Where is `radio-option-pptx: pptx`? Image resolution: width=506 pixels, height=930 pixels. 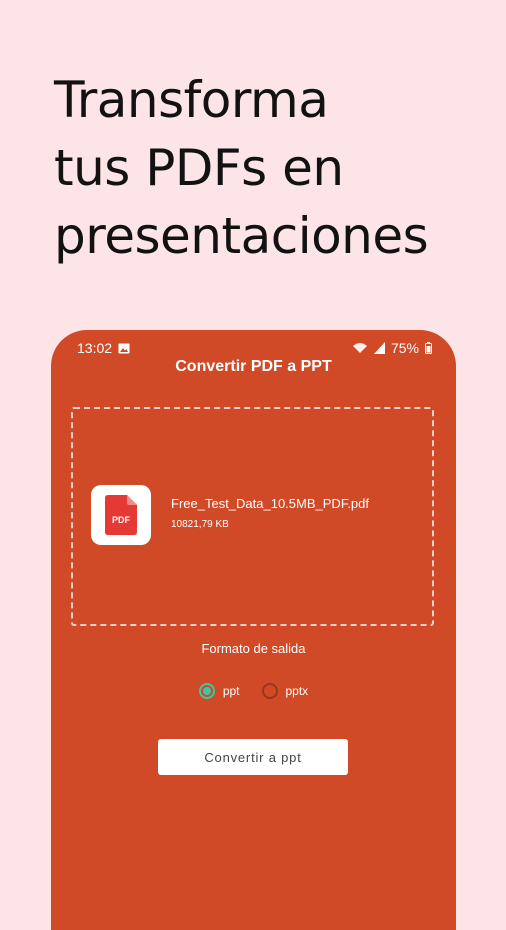
radio-option-pptx: pptx is located at coordinates (285, 691).